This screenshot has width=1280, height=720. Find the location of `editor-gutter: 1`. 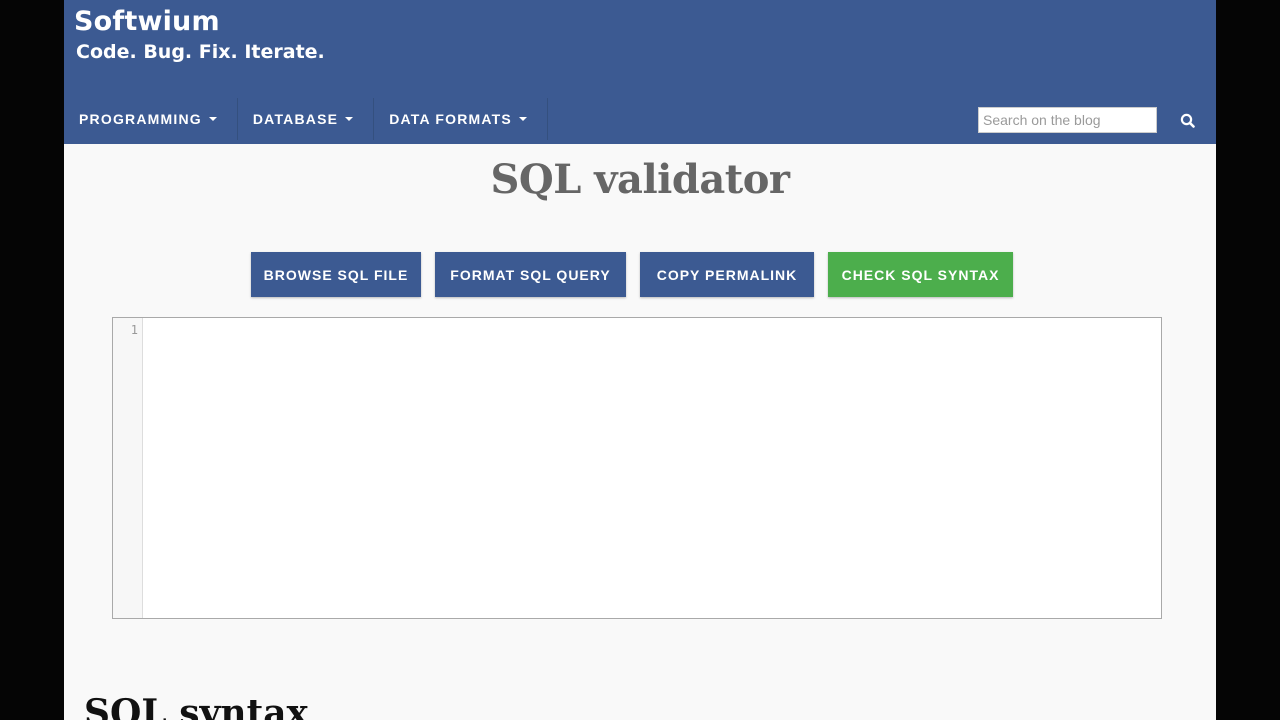

editor-gutter: 1 is located at coordinates (128, 468).